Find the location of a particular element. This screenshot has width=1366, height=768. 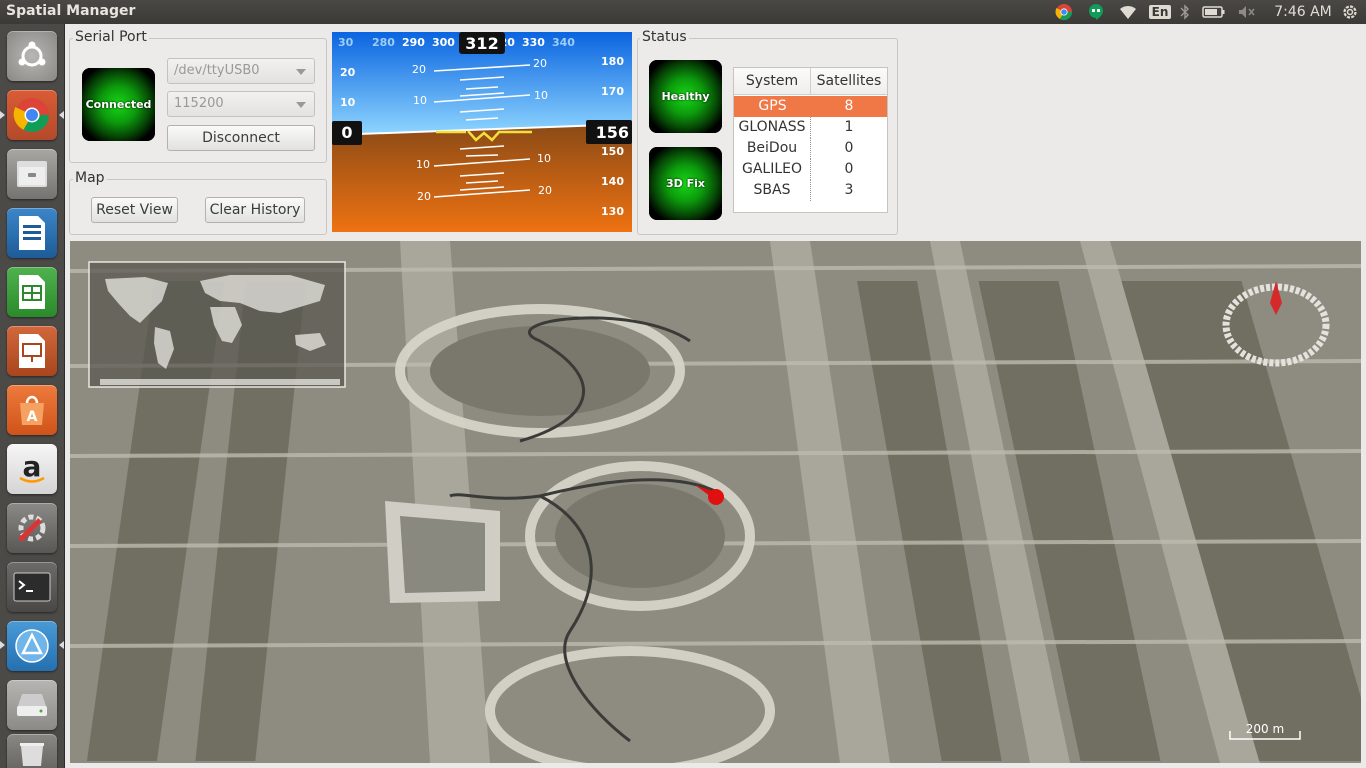

disconnect-button: Disconnect is located at coordinates (241, 138).